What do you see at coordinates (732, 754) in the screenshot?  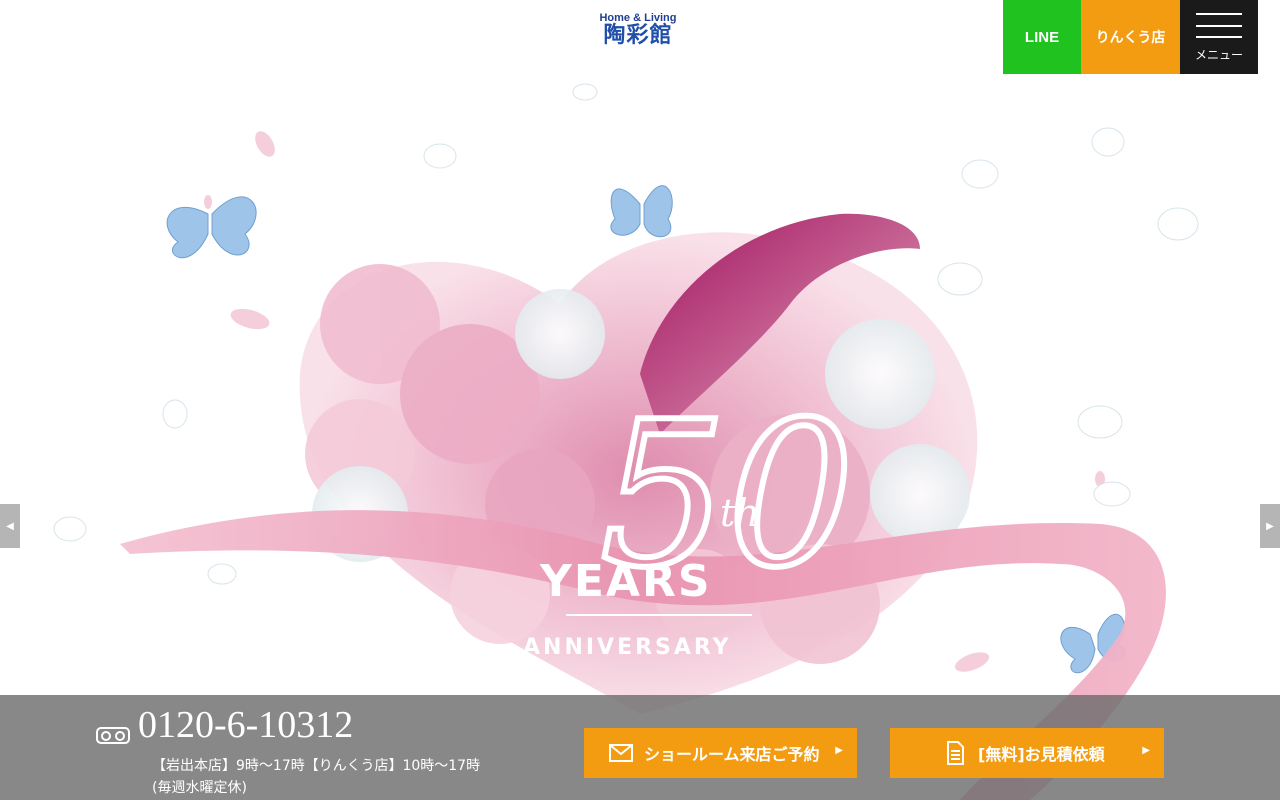 I see `showroom-reservation-label: ショールーム来店ご予約` at bounding box center [732, 754].